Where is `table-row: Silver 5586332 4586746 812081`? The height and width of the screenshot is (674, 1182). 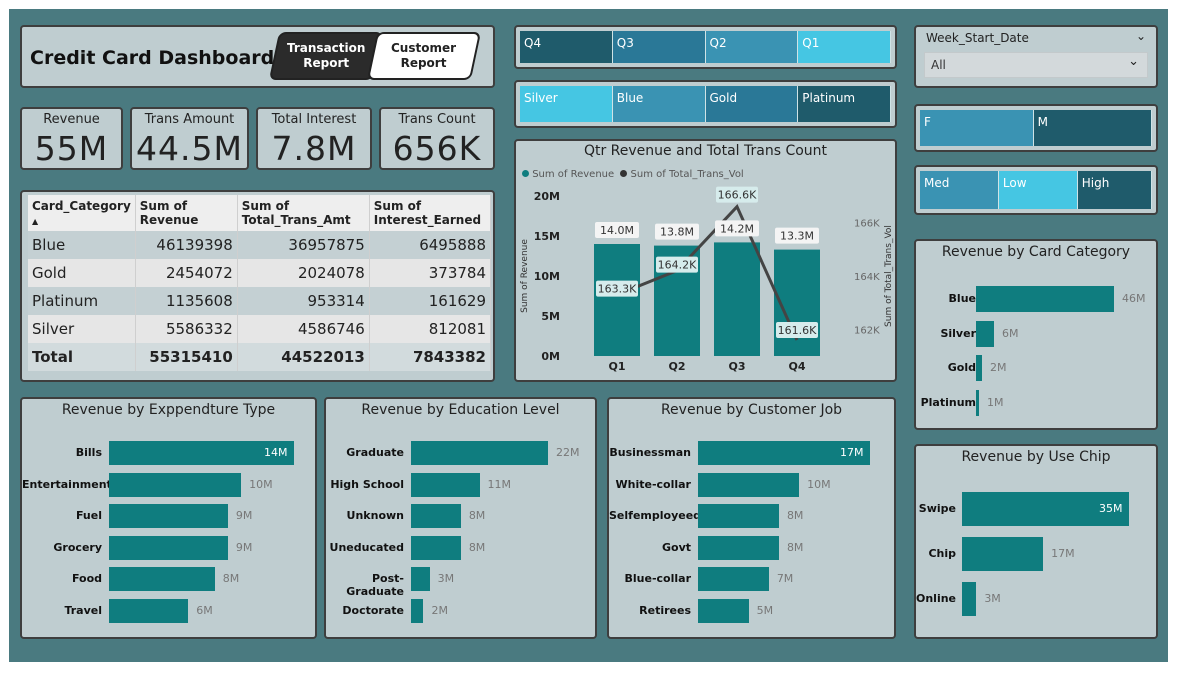
table-row: Silver 5586332 4586746 812081 is located at coordinates (260, 329).